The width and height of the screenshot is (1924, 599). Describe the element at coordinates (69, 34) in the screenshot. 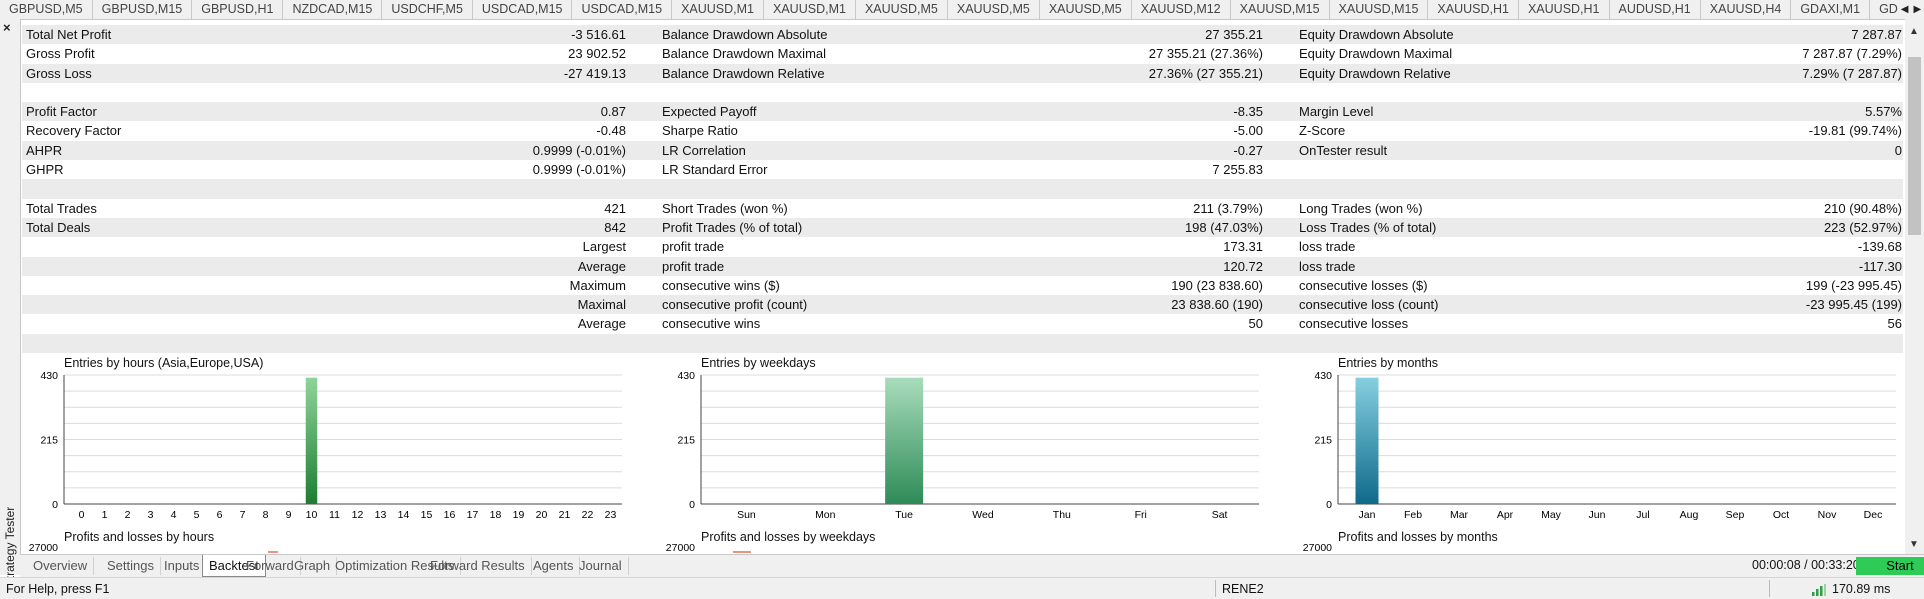

I see `report-label: Total Net Profit` at that location.